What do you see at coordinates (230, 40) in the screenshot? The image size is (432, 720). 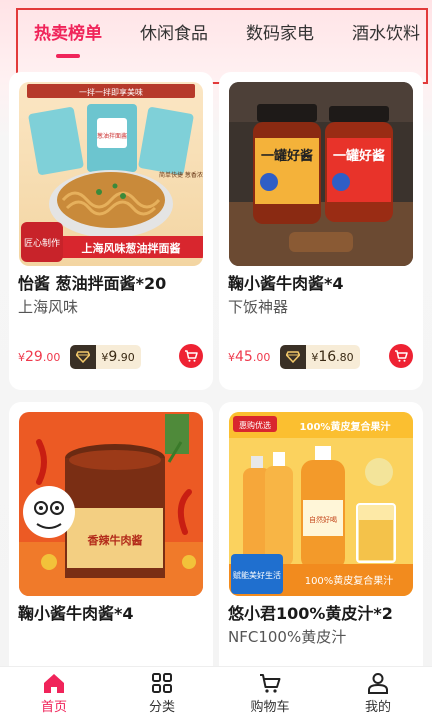 I see `category-tabs: 热卖榜单 休闲食品 数码家电 酒水饮料` at bounding box center [230, 40].